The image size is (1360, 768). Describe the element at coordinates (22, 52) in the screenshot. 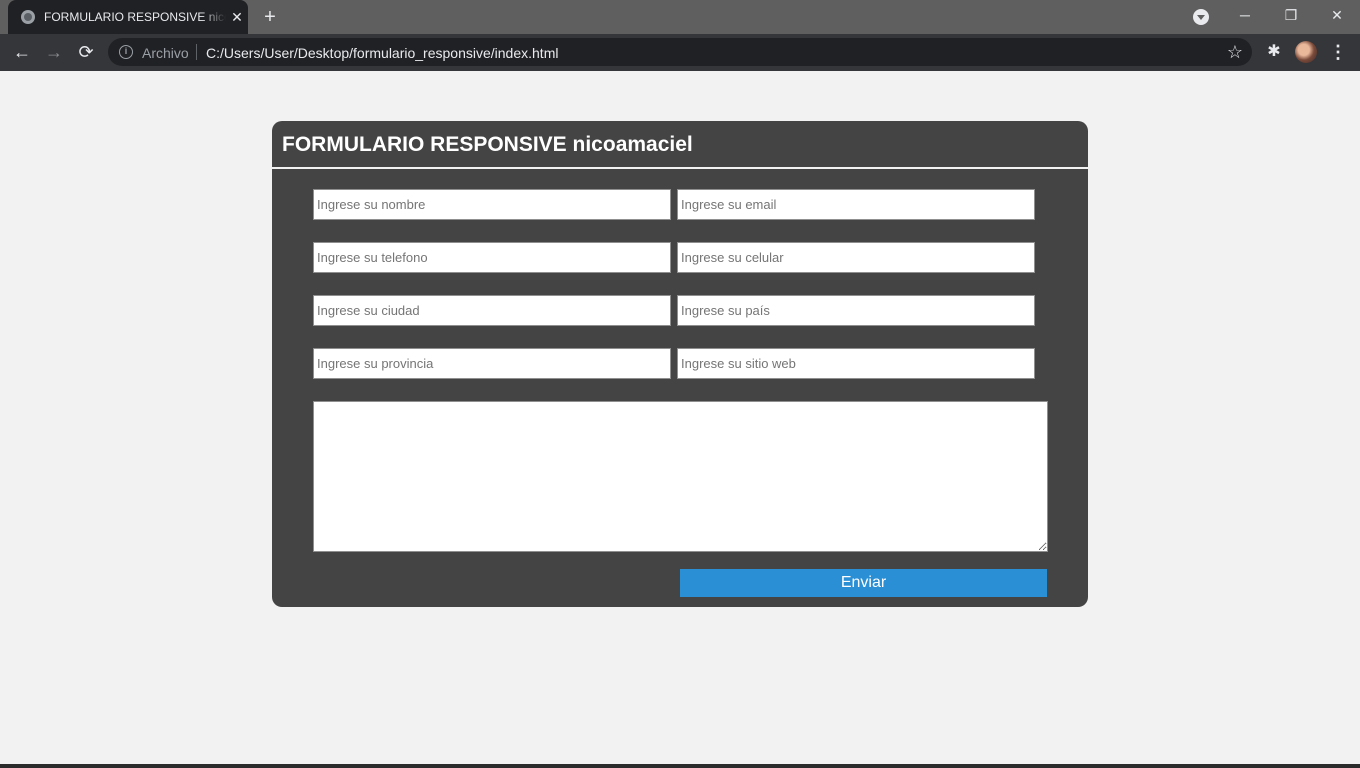

I see `back-button: ←` at that location.